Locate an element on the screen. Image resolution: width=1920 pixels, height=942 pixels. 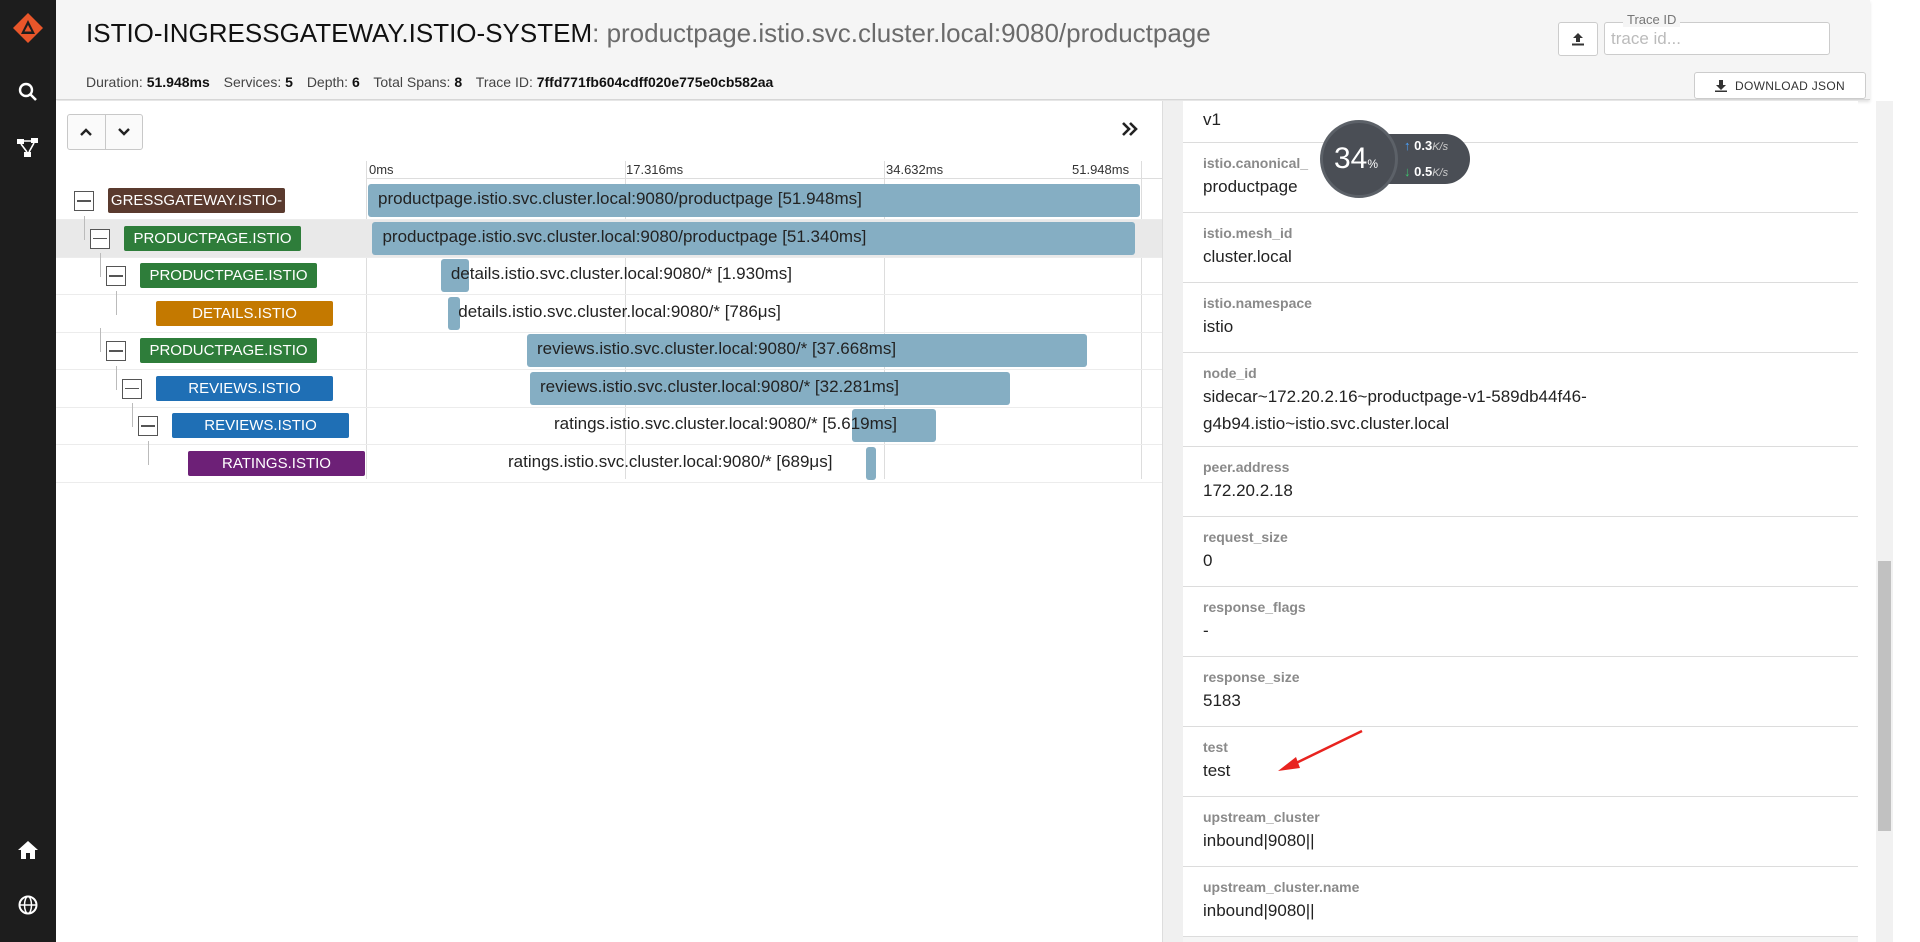
tag-row: istio.mesh_id cluster.local is located at coordinates (1520, 248).